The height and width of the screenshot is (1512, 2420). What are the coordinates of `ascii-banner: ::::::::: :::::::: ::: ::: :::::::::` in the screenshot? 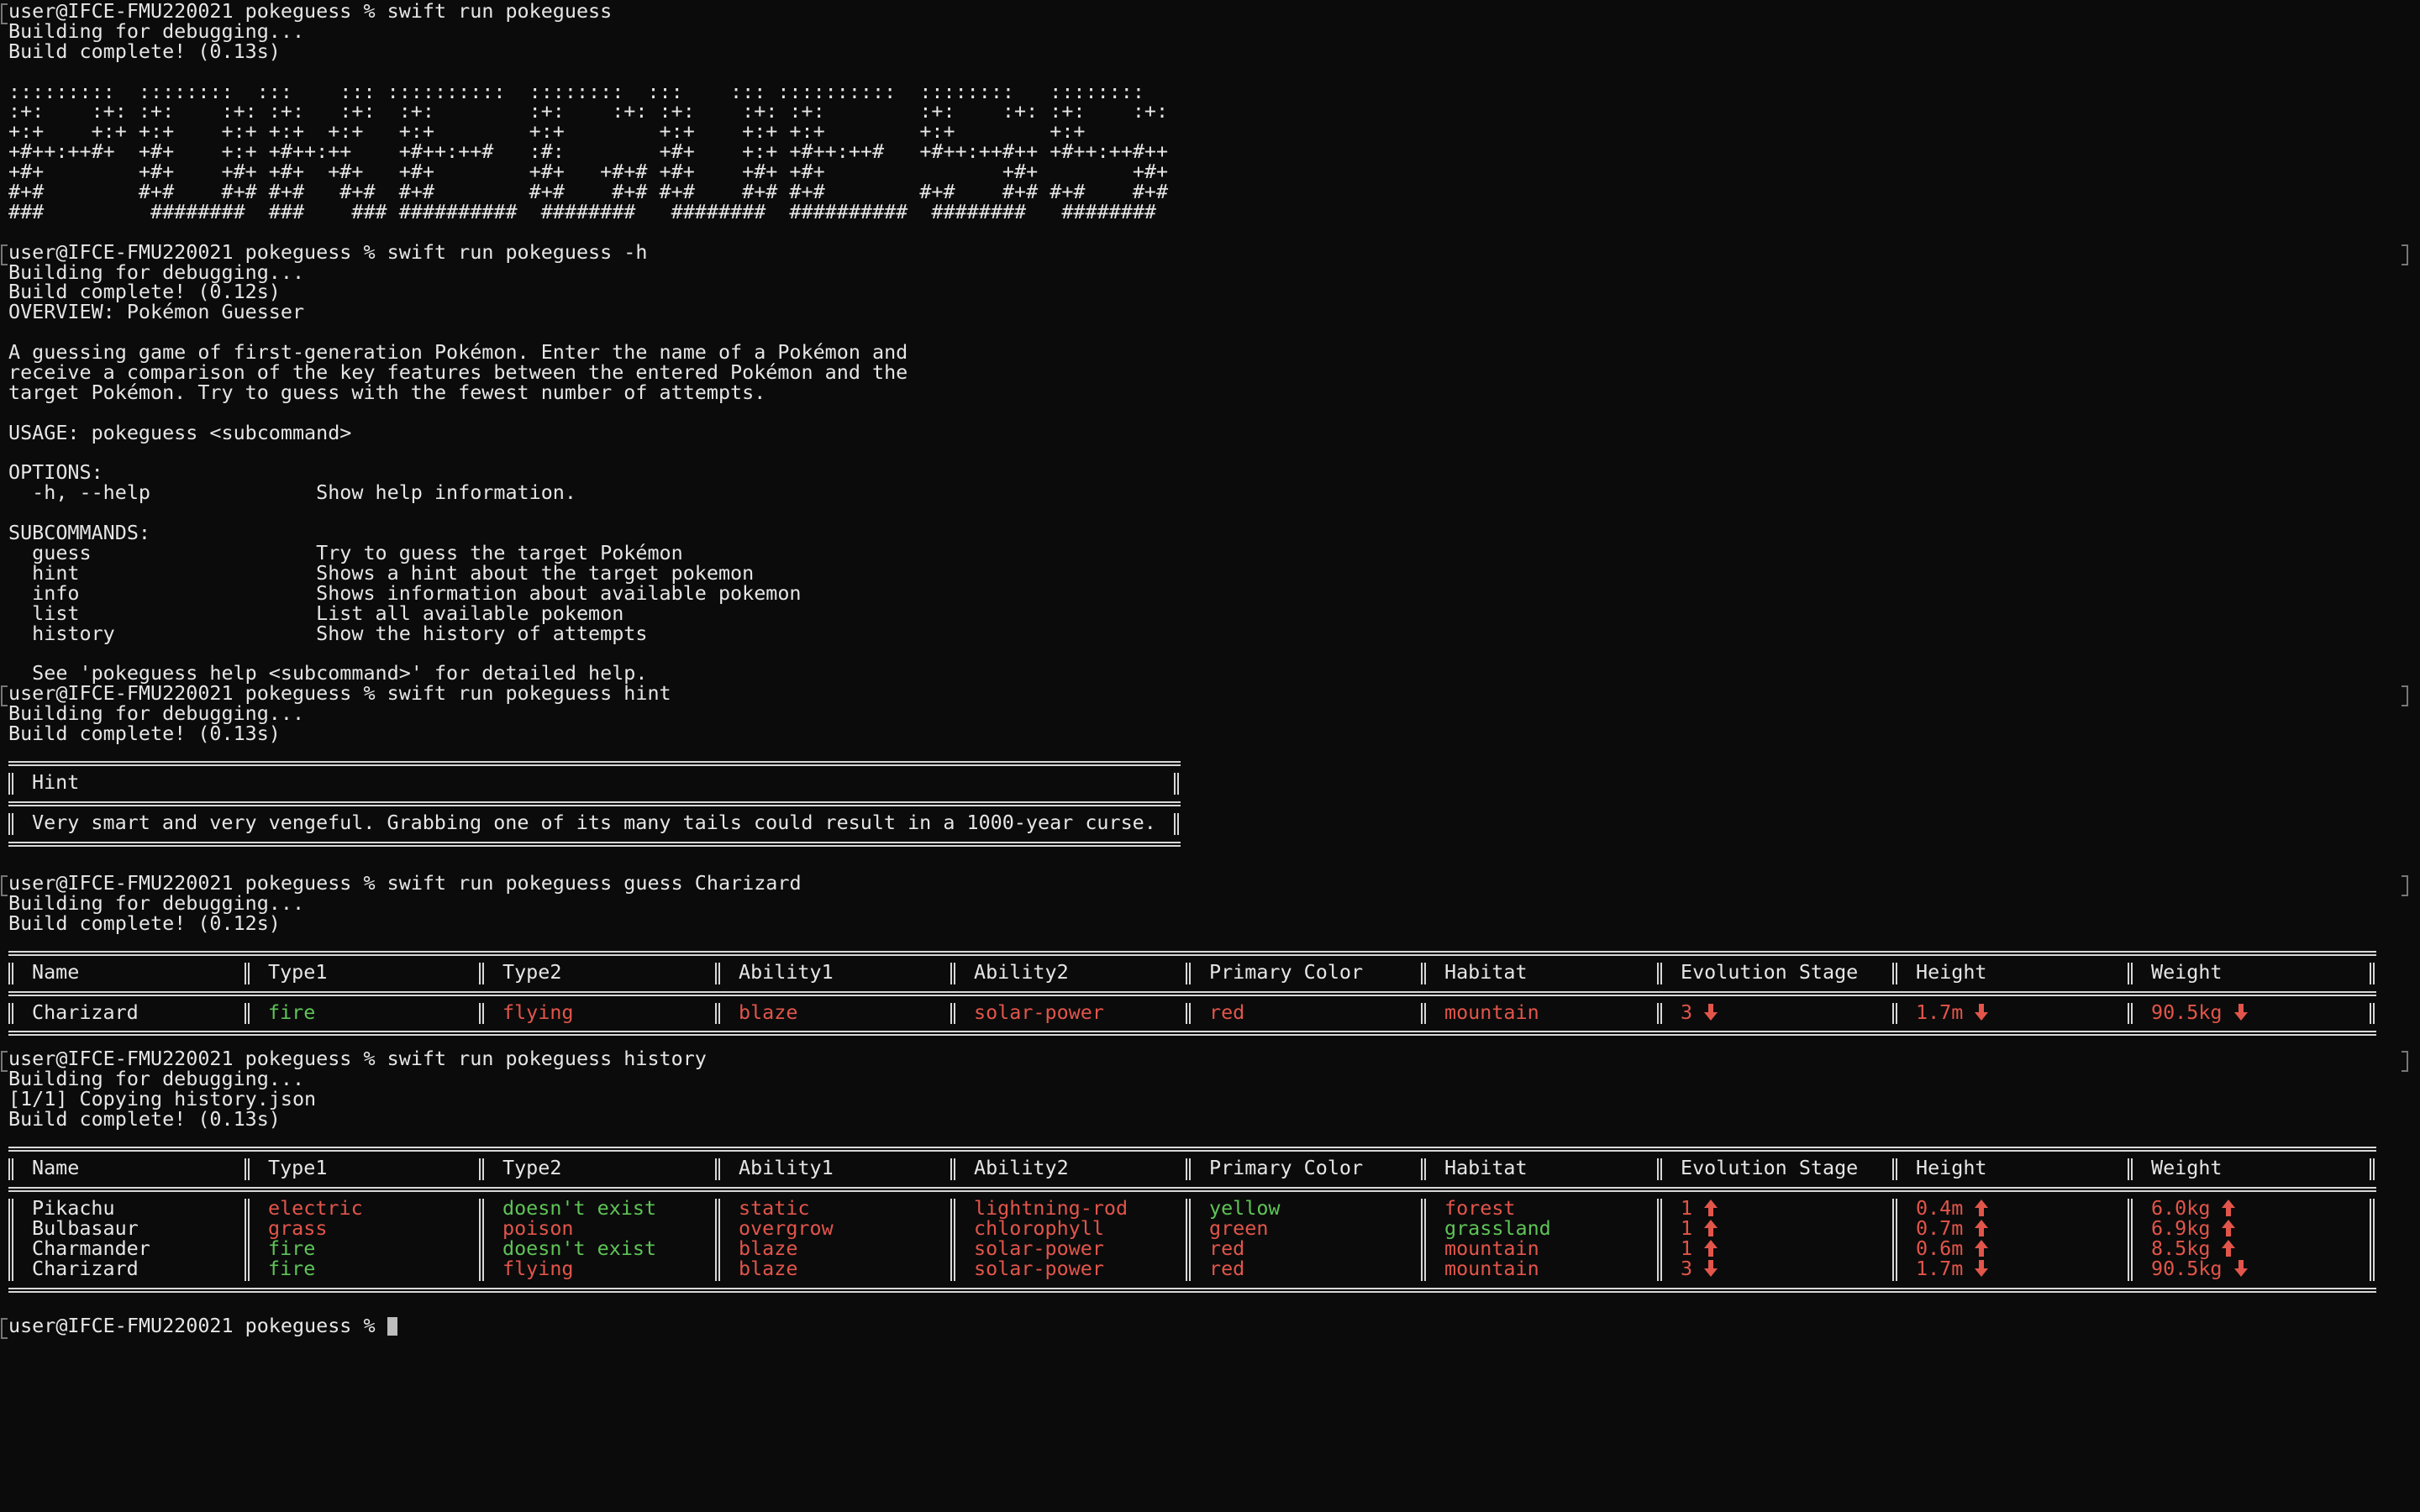 It's located at (1205, 152).